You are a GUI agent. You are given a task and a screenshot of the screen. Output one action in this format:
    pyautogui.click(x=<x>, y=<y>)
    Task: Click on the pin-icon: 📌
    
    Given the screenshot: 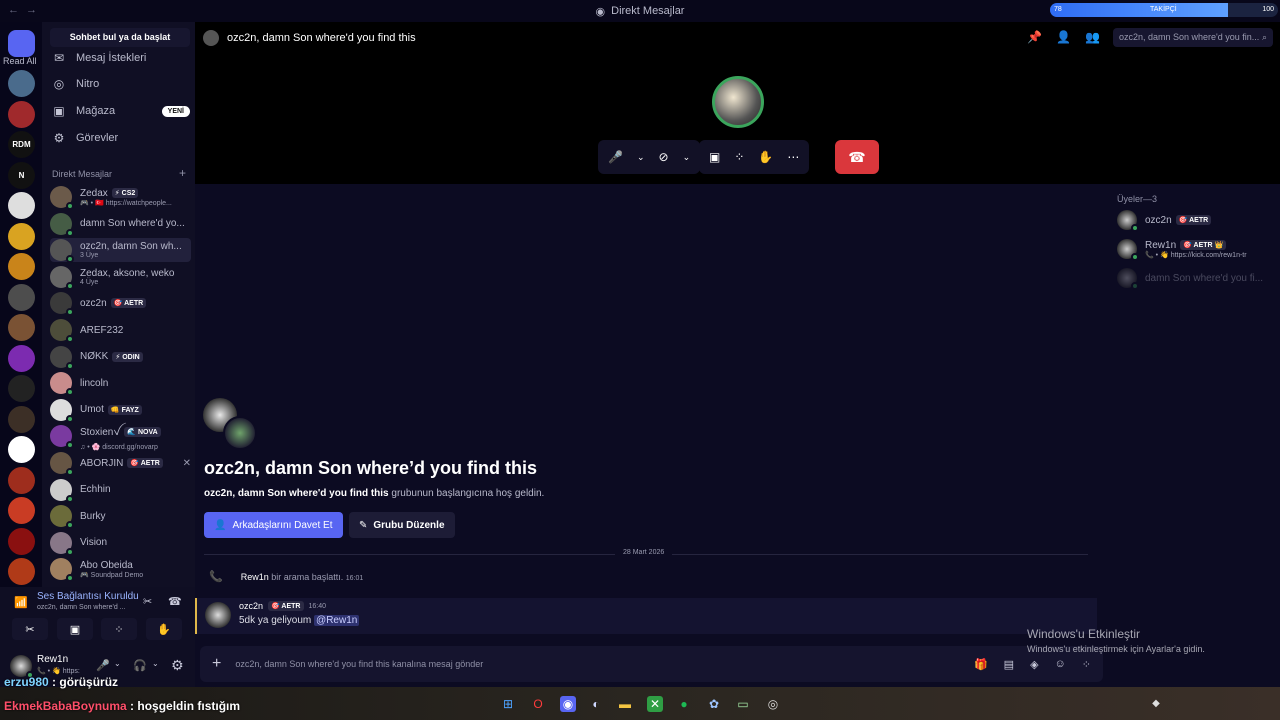 What is the action you would take?
    pyautogui.click(x=1034, y=37)
    